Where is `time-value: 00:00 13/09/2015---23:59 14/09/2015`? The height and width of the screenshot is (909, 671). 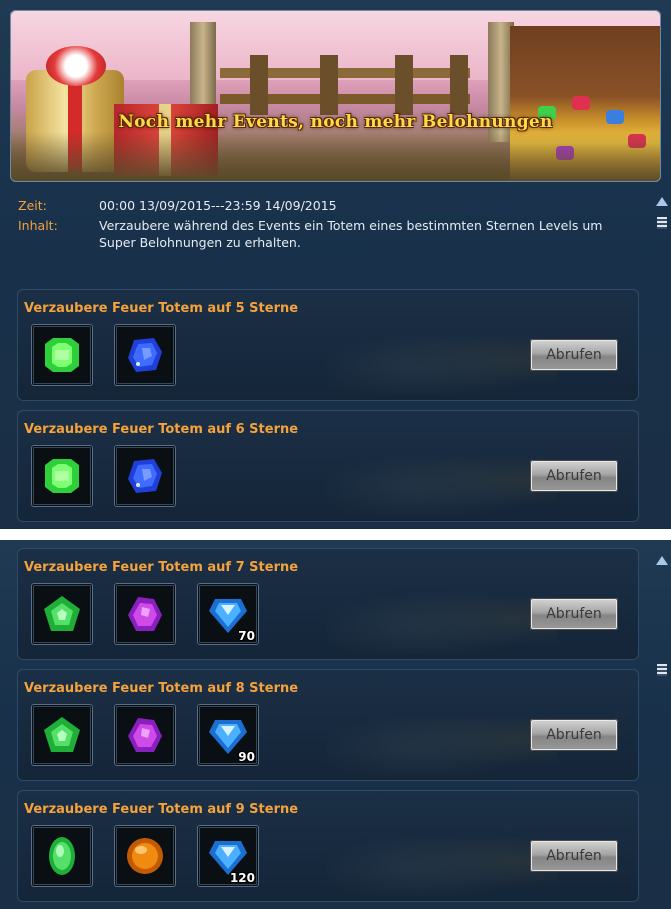
time-value: 00:00 13/09/2015---23:59 14/09/2015 is located at coordinates (218, 205).